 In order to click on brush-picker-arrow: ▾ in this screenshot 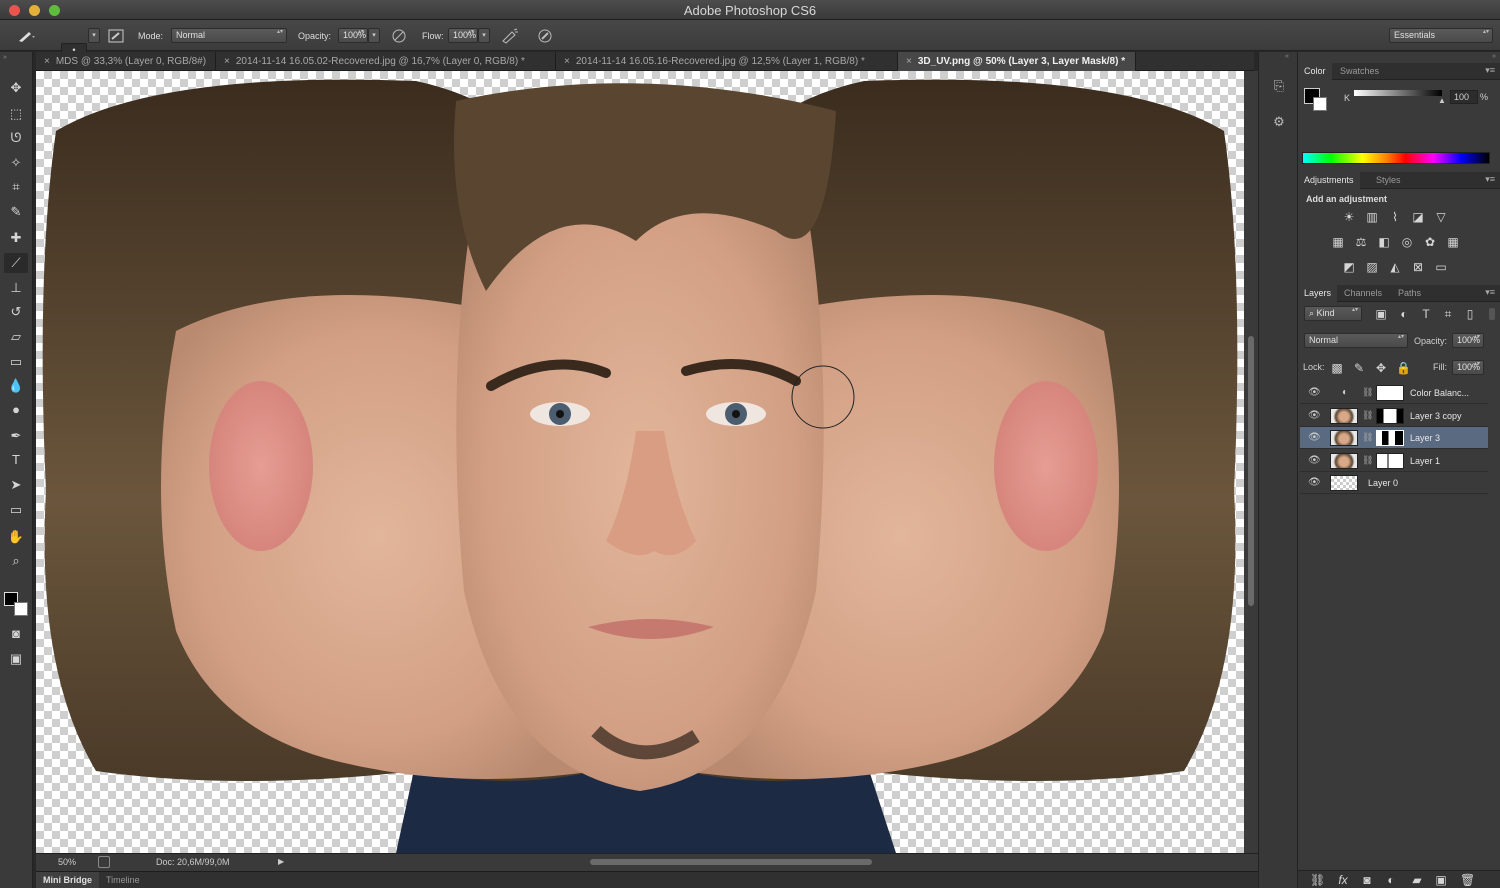, I will do `click(94, 35)`.